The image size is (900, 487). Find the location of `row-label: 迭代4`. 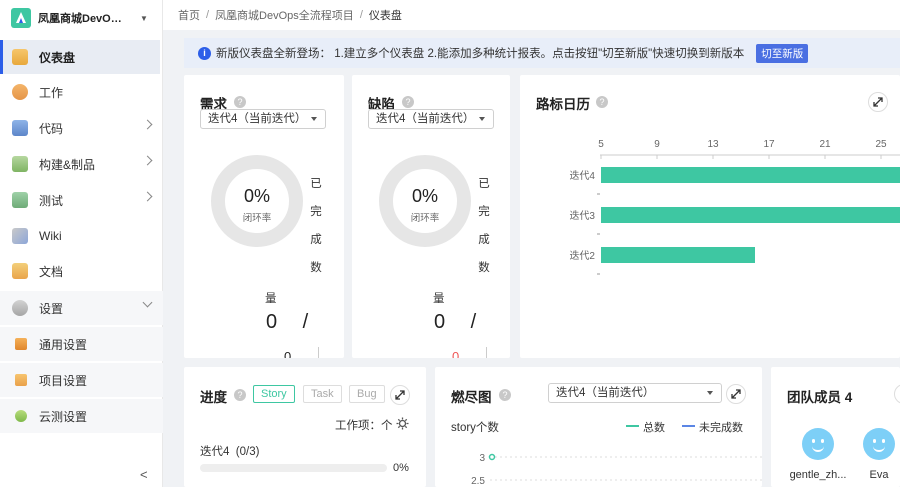

row-label: 迭代4 is located at coordinates (582, 176).